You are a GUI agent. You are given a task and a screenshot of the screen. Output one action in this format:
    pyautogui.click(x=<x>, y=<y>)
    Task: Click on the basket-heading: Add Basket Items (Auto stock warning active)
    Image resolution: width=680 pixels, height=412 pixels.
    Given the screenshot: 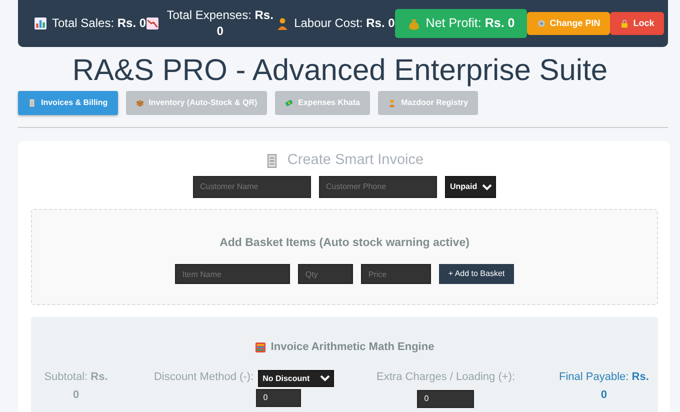 What is the action you would take?
    pyautogui.click(x=344, y=243)
    